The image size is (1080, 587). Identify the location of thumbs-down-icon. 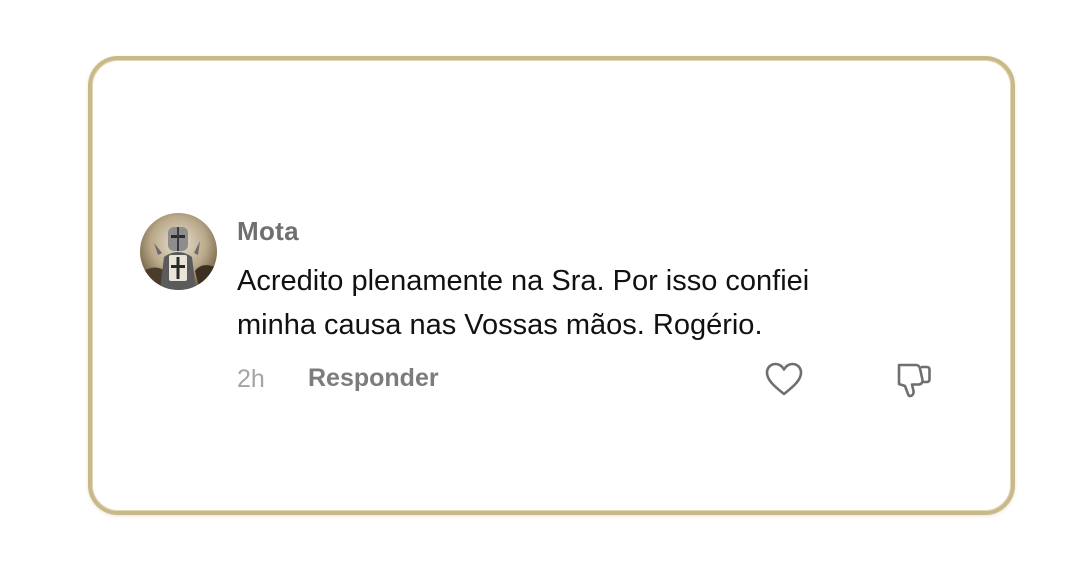
(914, 380).